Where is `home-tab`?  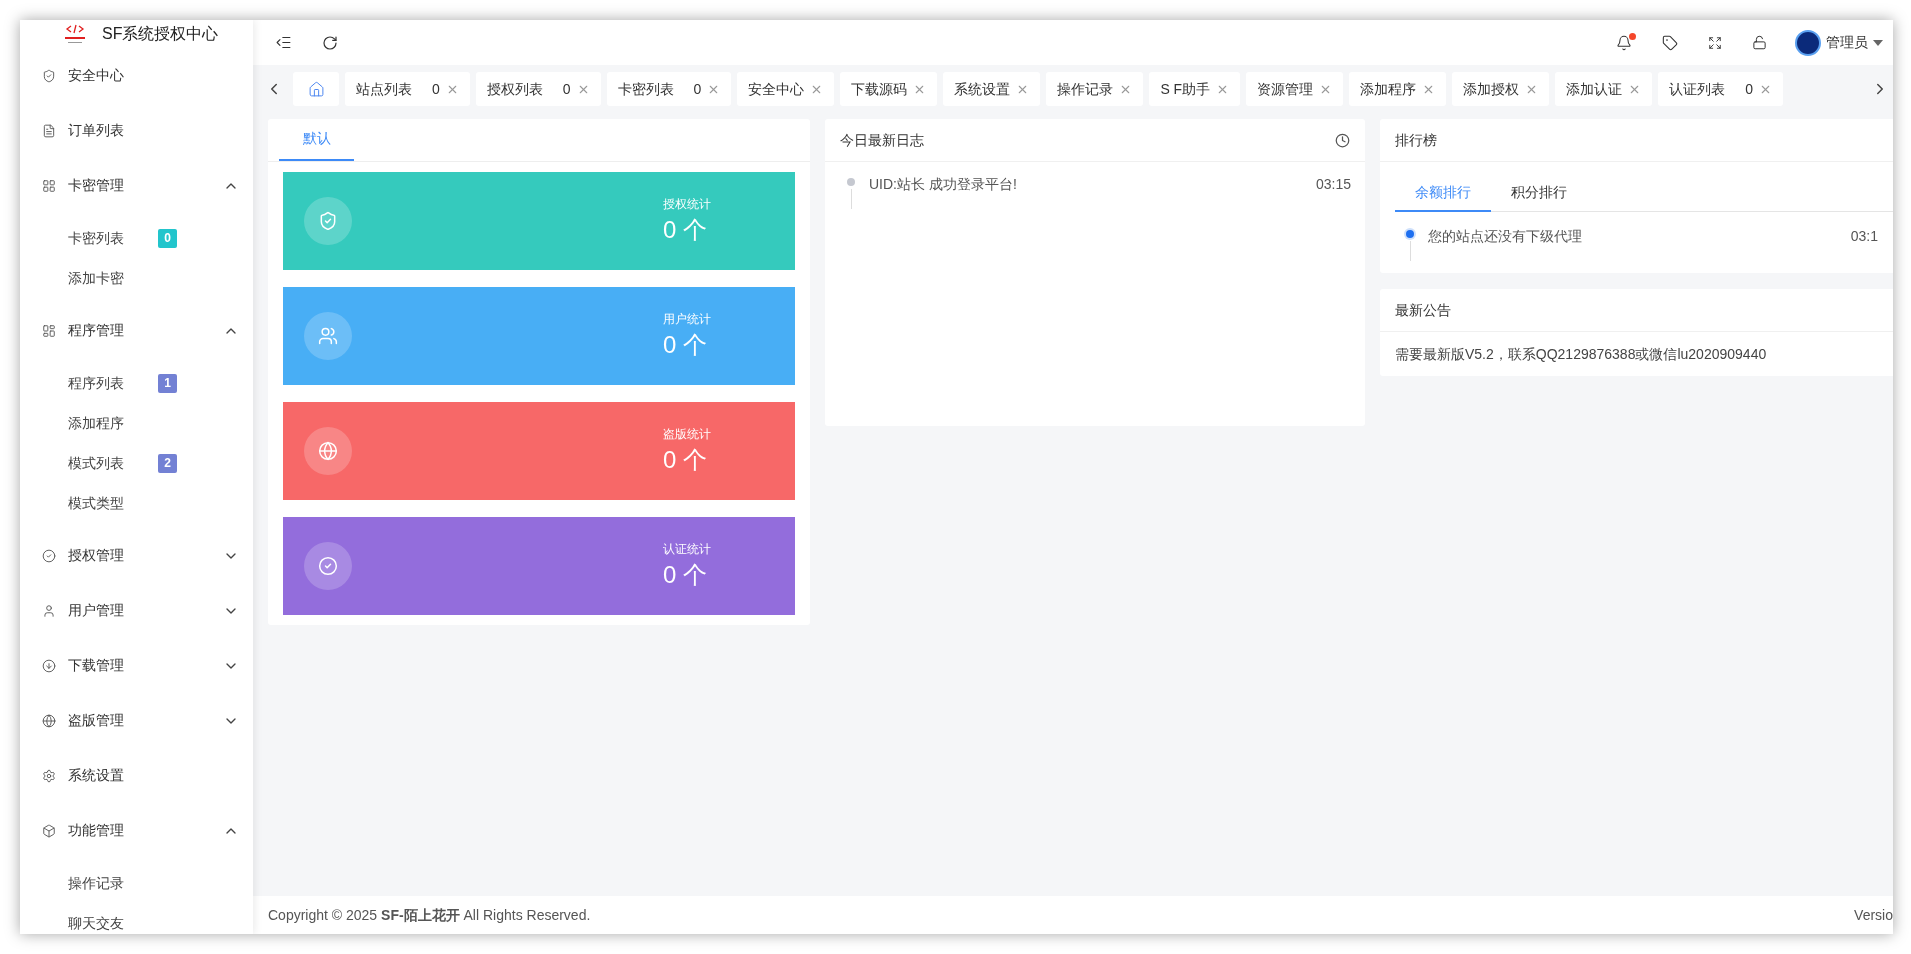 home-tab is located at coordinates (316, 89).